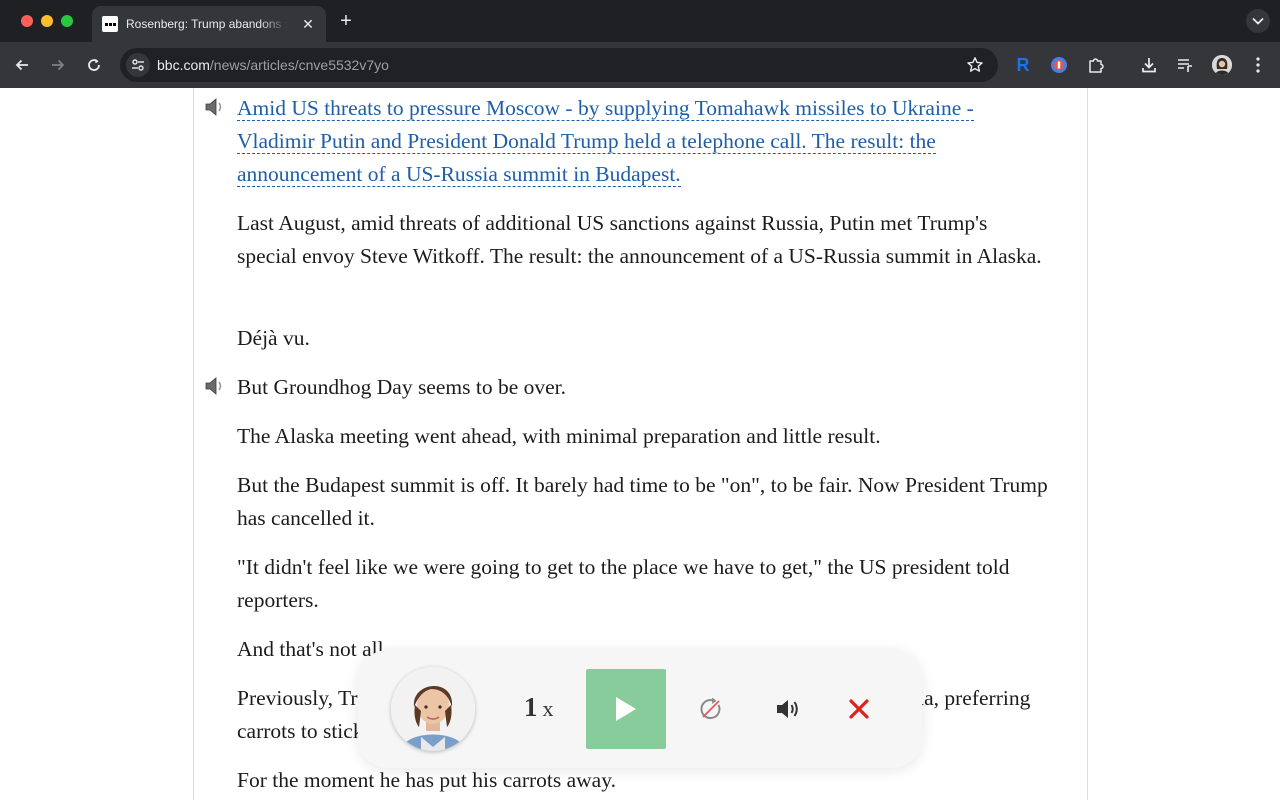  Describe the element at coordinates (299, 65) in the screenshot. I see `url-path: /news/articles/cnve5532v7yo` at that location.